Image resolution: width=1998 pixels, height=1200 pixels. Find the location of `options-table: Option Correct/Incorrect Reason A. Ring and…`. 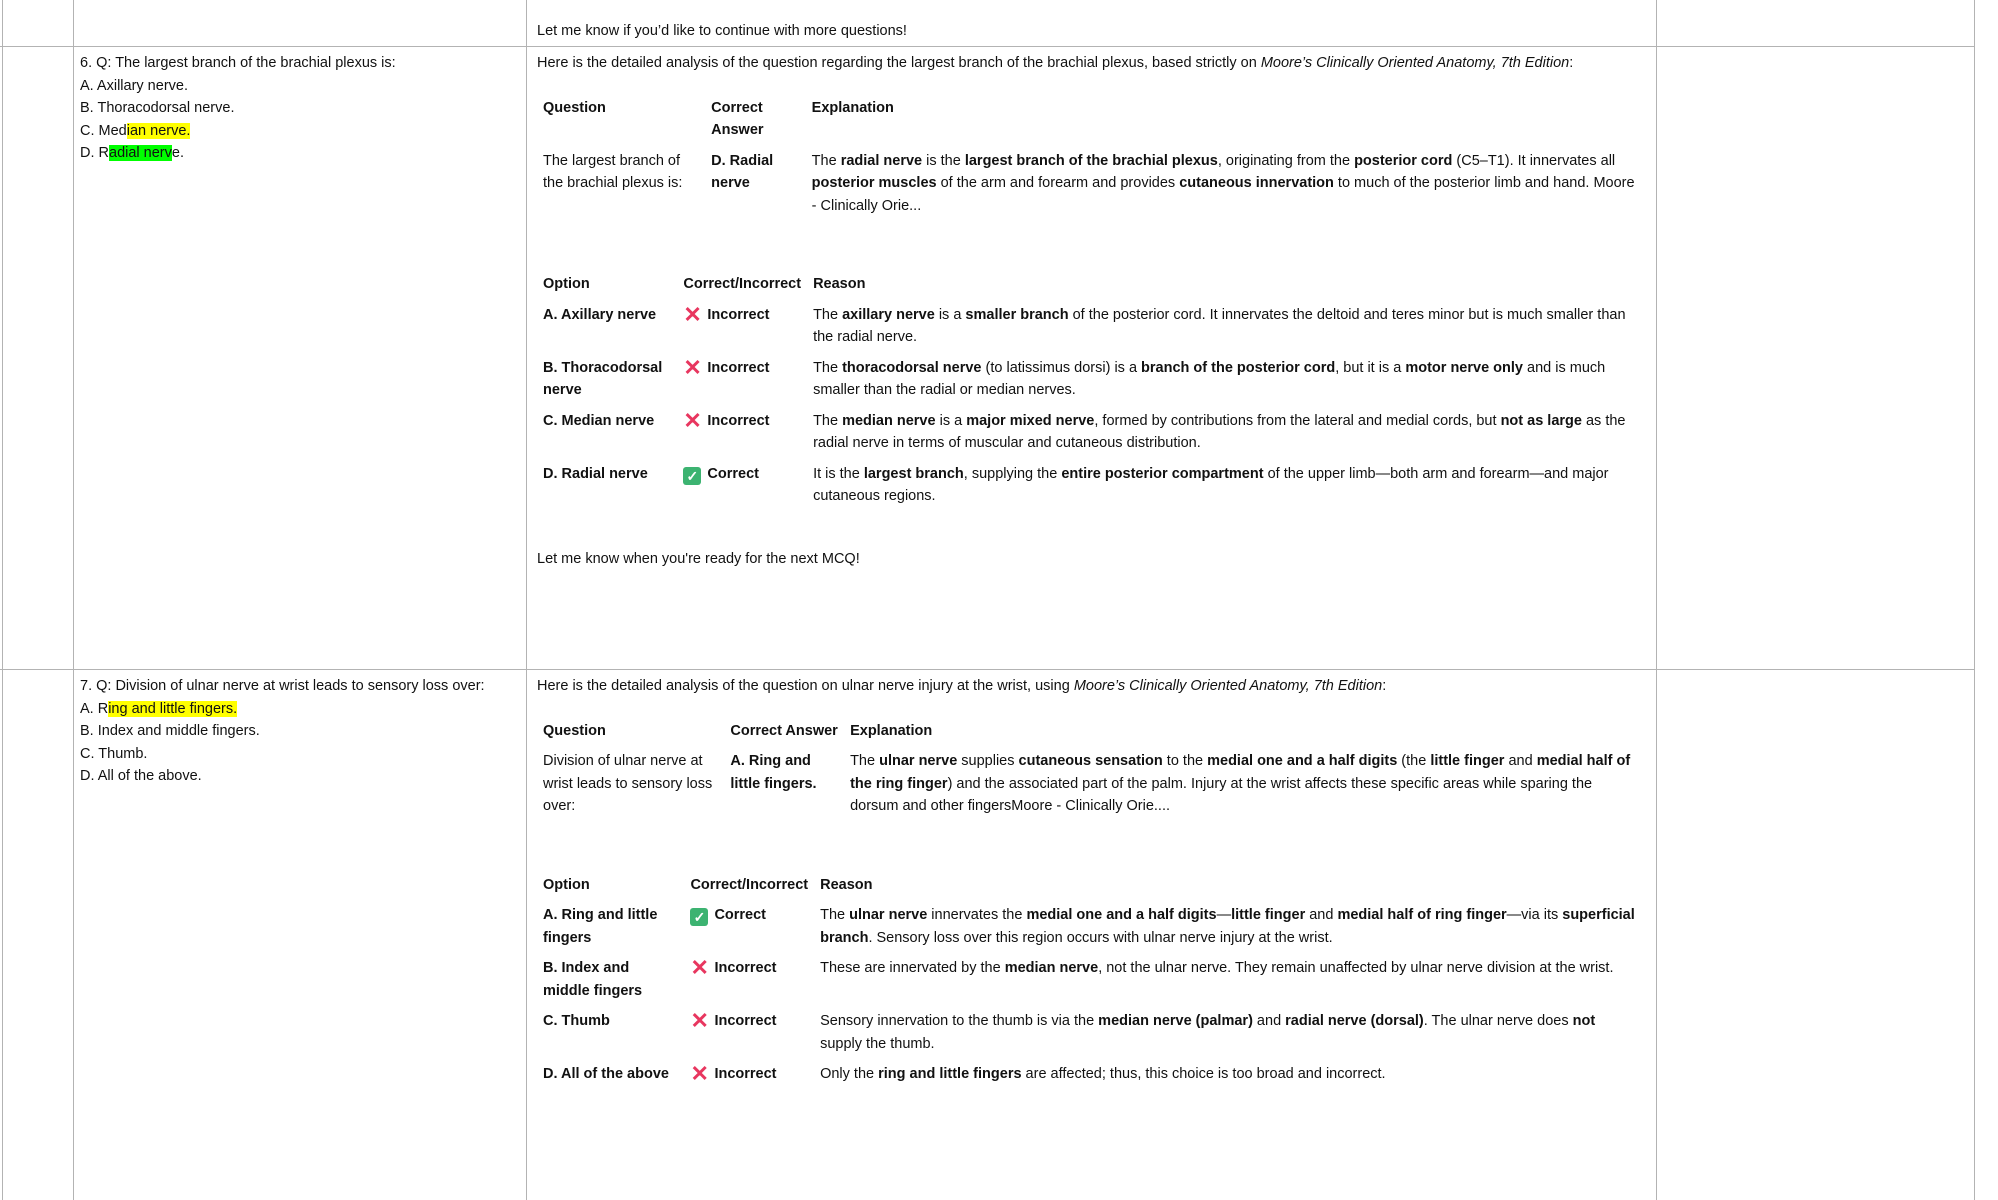

options-table: Option Correct/Incorrect Reason A. Ring and… is located at coordinates (1092, 980).